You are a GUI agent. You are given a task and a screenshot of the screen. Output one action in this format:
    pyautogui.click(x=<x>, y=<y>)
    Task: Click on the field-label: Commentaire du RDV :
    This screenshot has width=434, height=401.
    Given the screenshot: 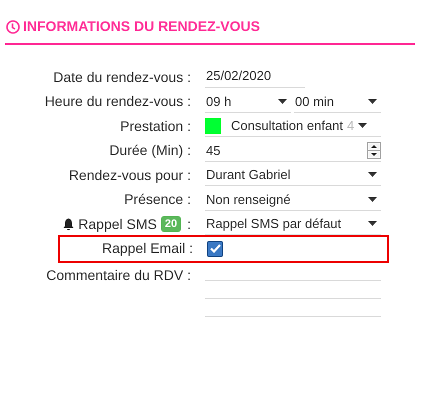 What is the action you would take?
    pyautogui.click(x=118, y=275)
    